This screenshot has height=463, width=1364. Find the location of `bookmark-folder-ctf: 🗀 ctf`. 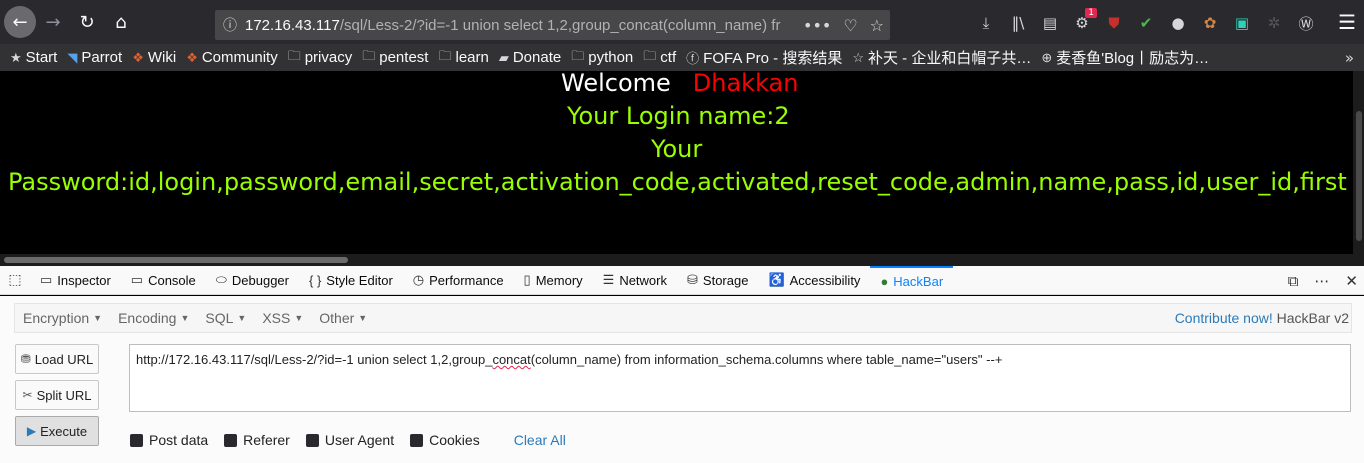

bookmark-folder-ctf: 🗀 ctf is located at coordinates (659, 58).